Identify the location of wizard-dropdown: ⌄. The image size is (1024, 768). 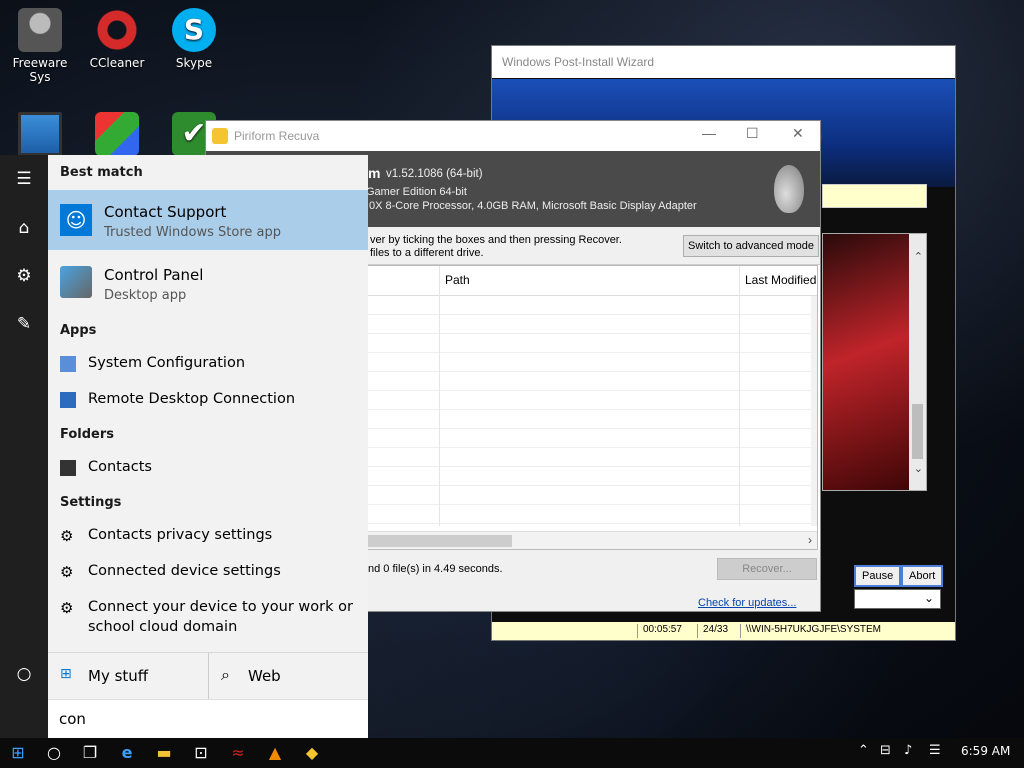
(897, 599).